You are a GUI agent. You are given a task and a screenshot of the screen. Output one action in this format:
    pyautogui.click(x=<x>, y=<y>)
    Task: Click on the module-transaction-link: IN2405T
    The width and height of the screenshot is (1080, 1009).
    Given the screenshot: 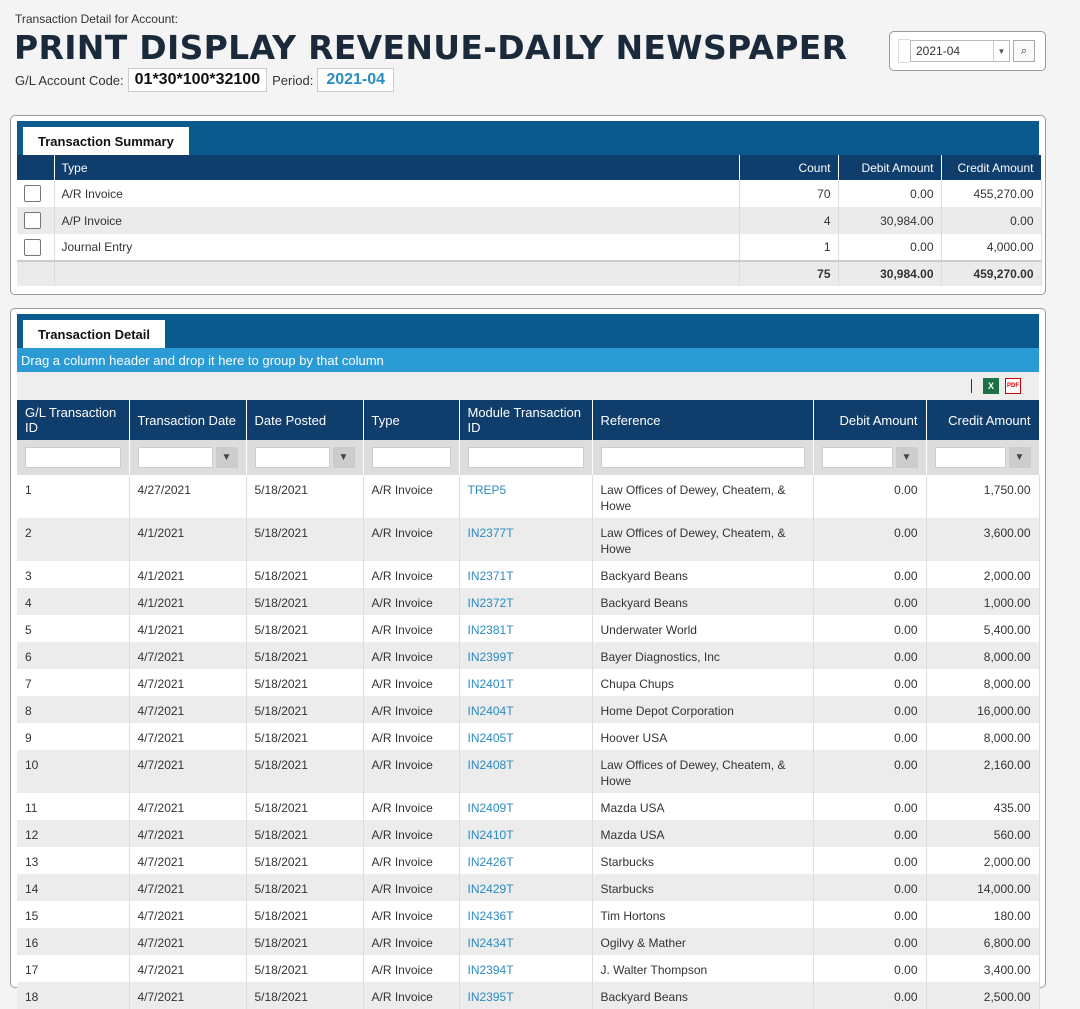 What is the action you would take?
    pyautogui.click(x=526, y=736)
    